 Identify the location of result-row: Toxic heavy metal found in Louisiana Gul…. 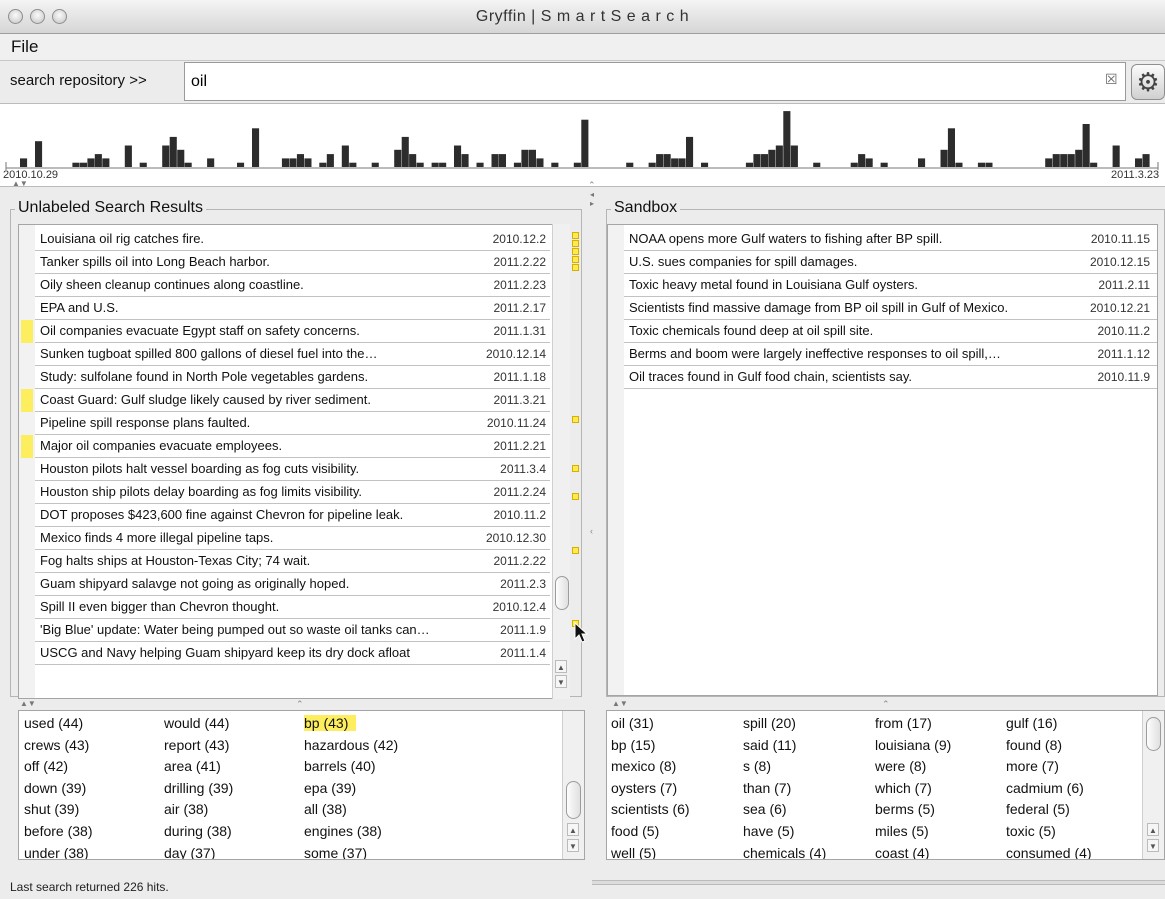
(890, 285).